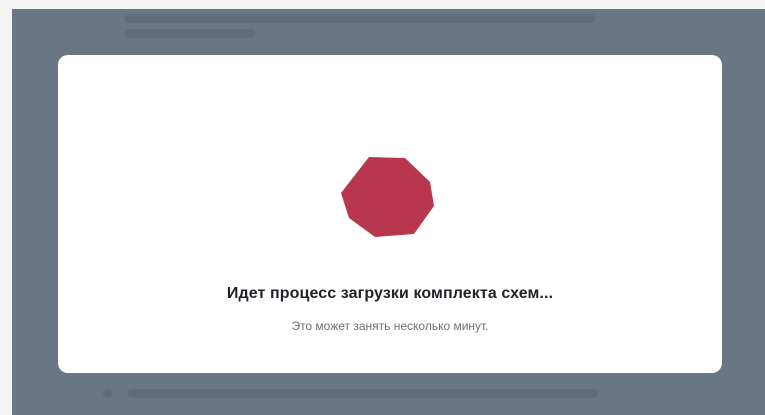 This screenshot has width=765, height=415. What do you see at coordinates (6, 207) in the screenshot?
I see `underlying-page-edge-left` at bounding box center [6, 207].